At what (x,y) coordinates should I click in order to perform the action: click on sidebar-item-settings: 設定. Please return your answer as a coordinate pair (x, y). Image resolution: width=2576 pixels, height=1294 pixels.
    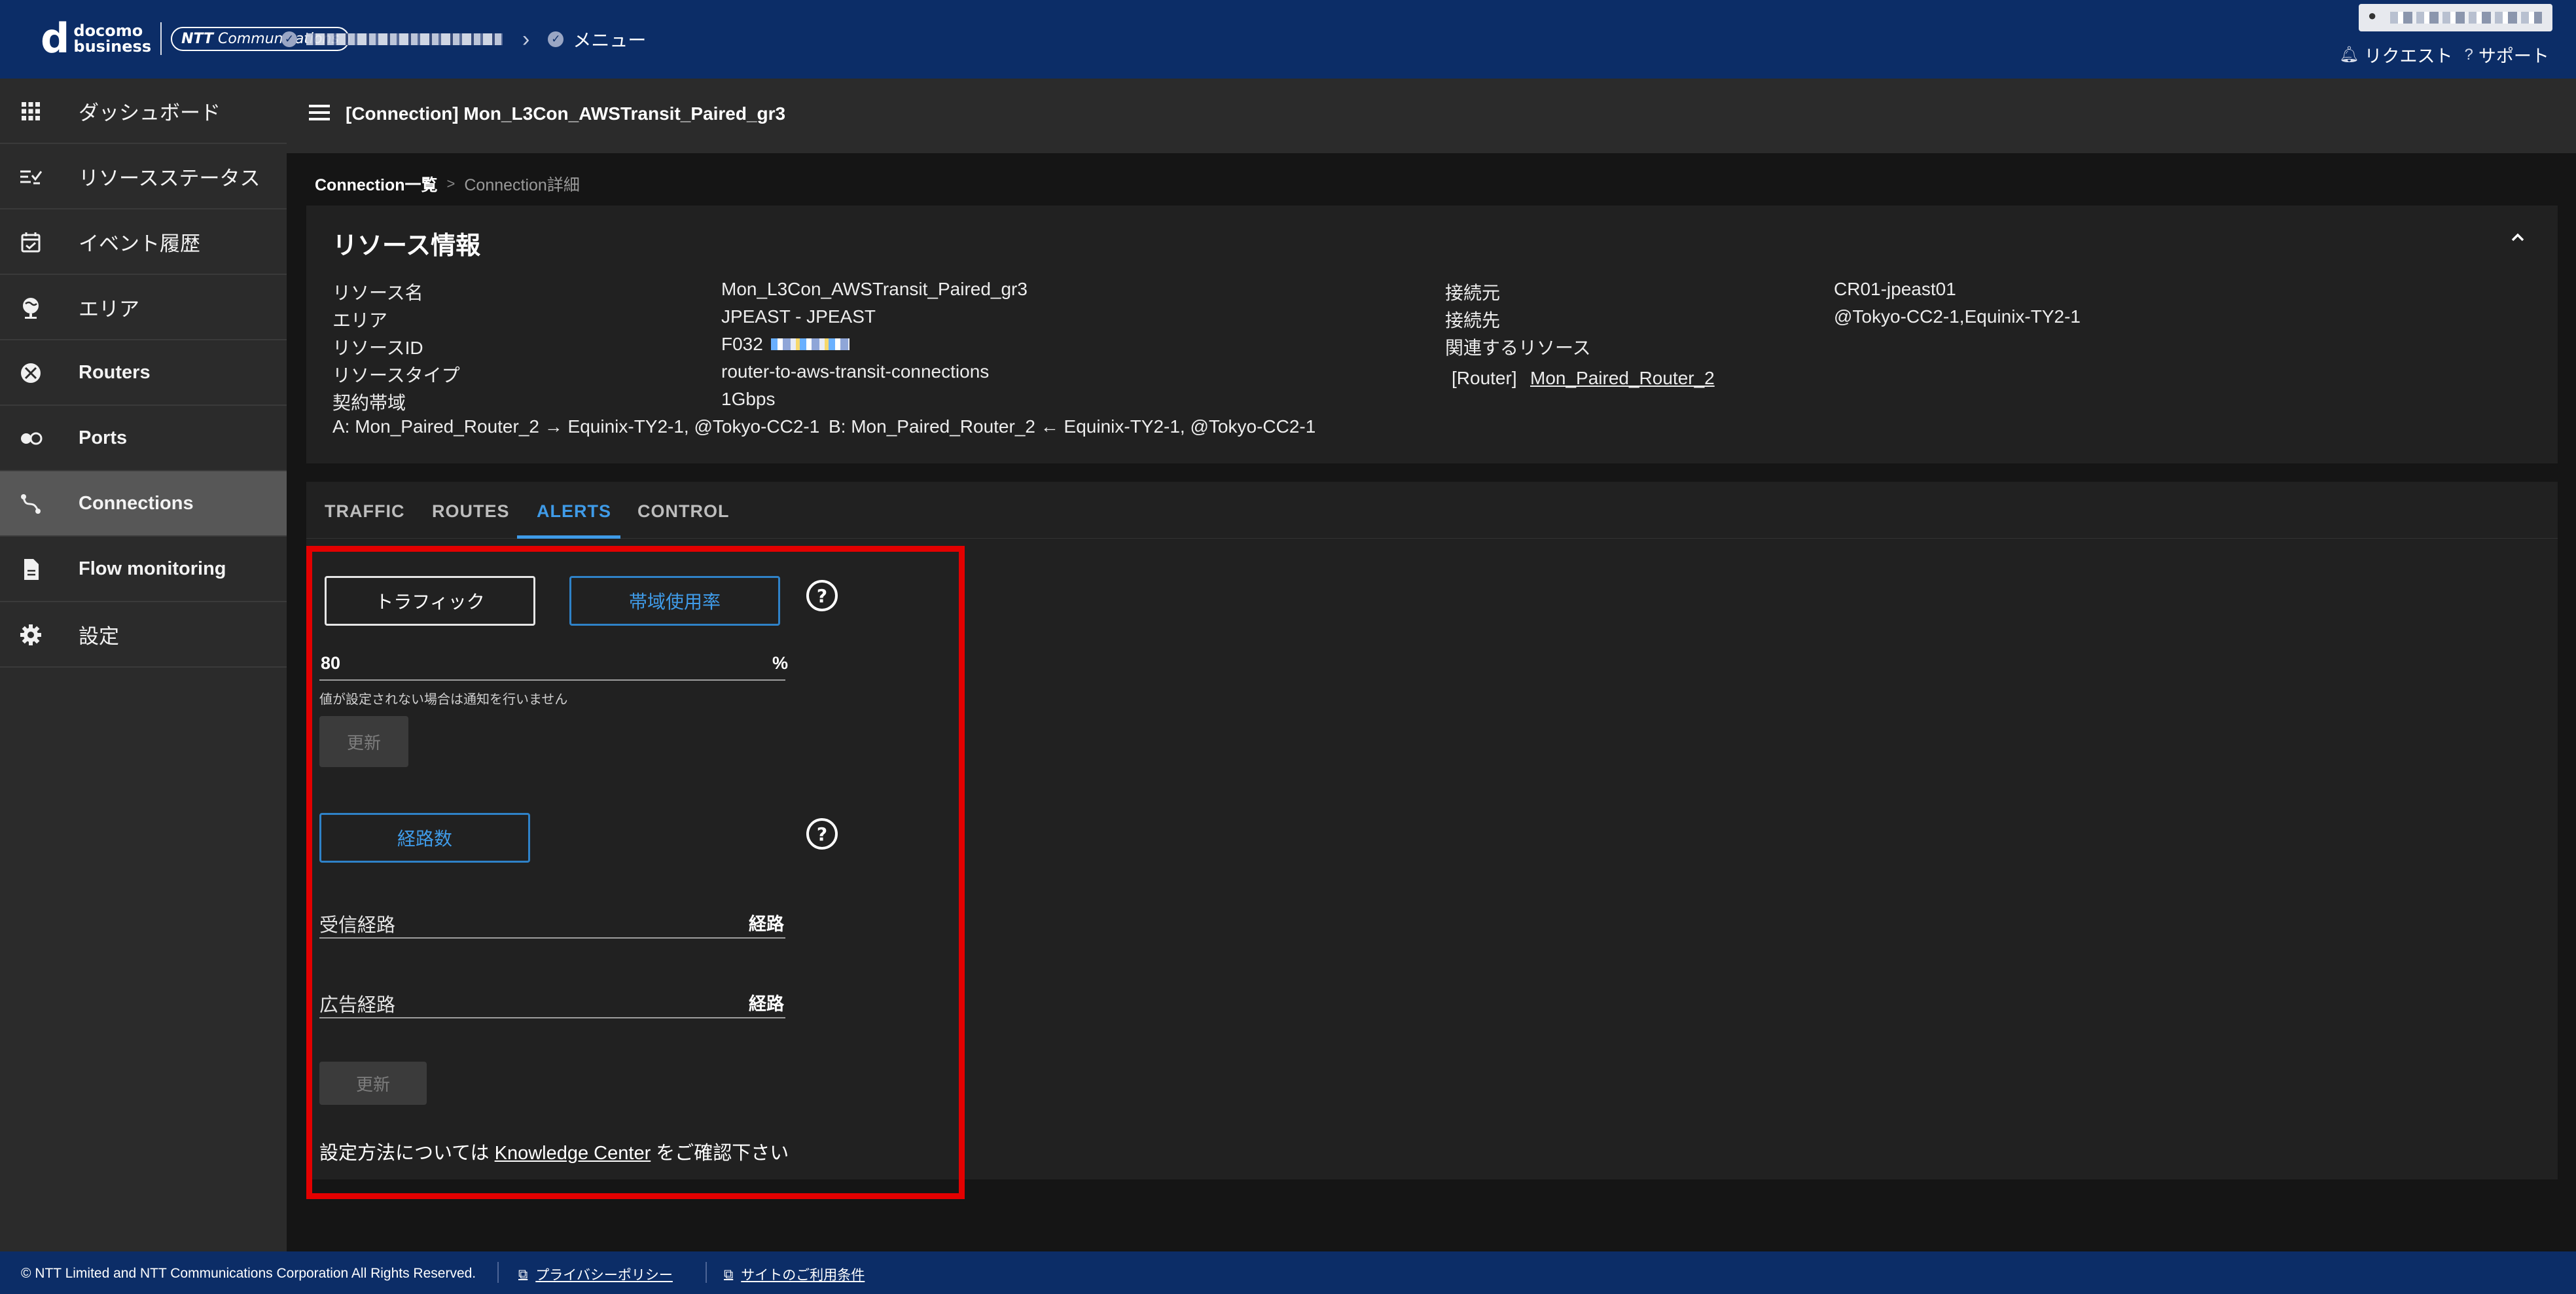
    Looking at the image, I should click on (143, 635).